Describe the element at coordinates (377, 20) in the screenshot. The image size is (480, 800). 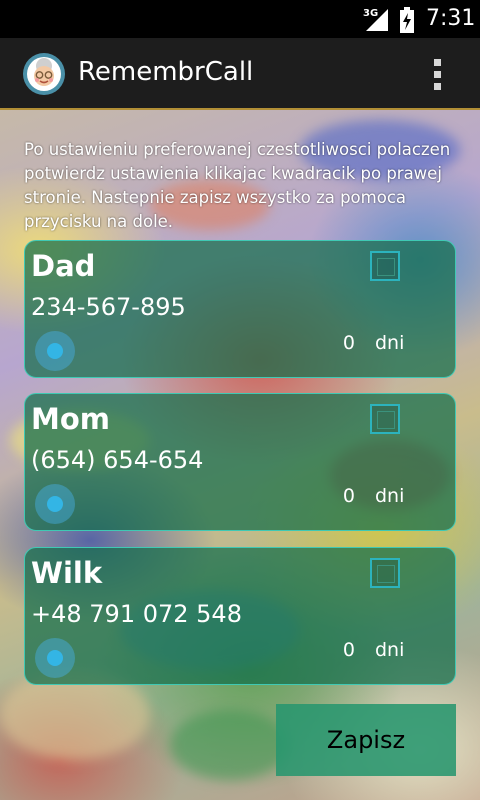
I see `signal-icon` at that location.